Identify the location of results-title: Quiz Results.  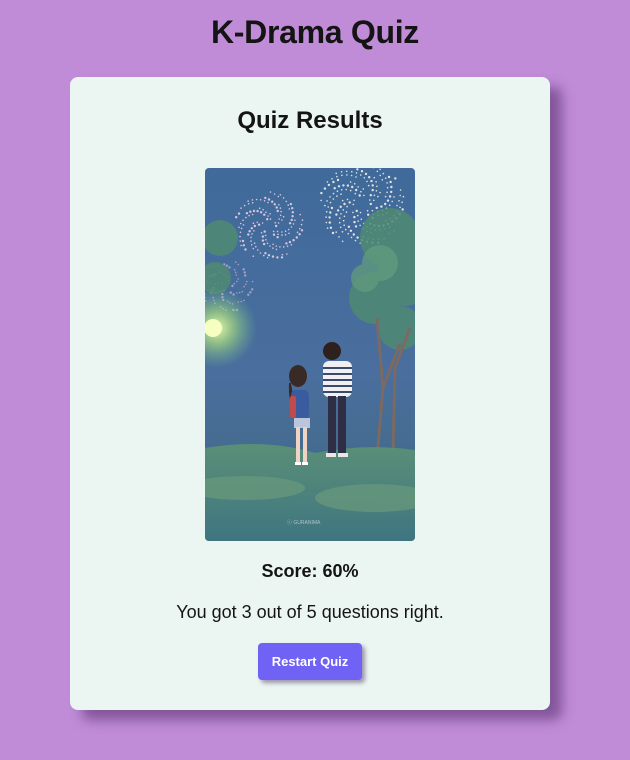
(310, 120).